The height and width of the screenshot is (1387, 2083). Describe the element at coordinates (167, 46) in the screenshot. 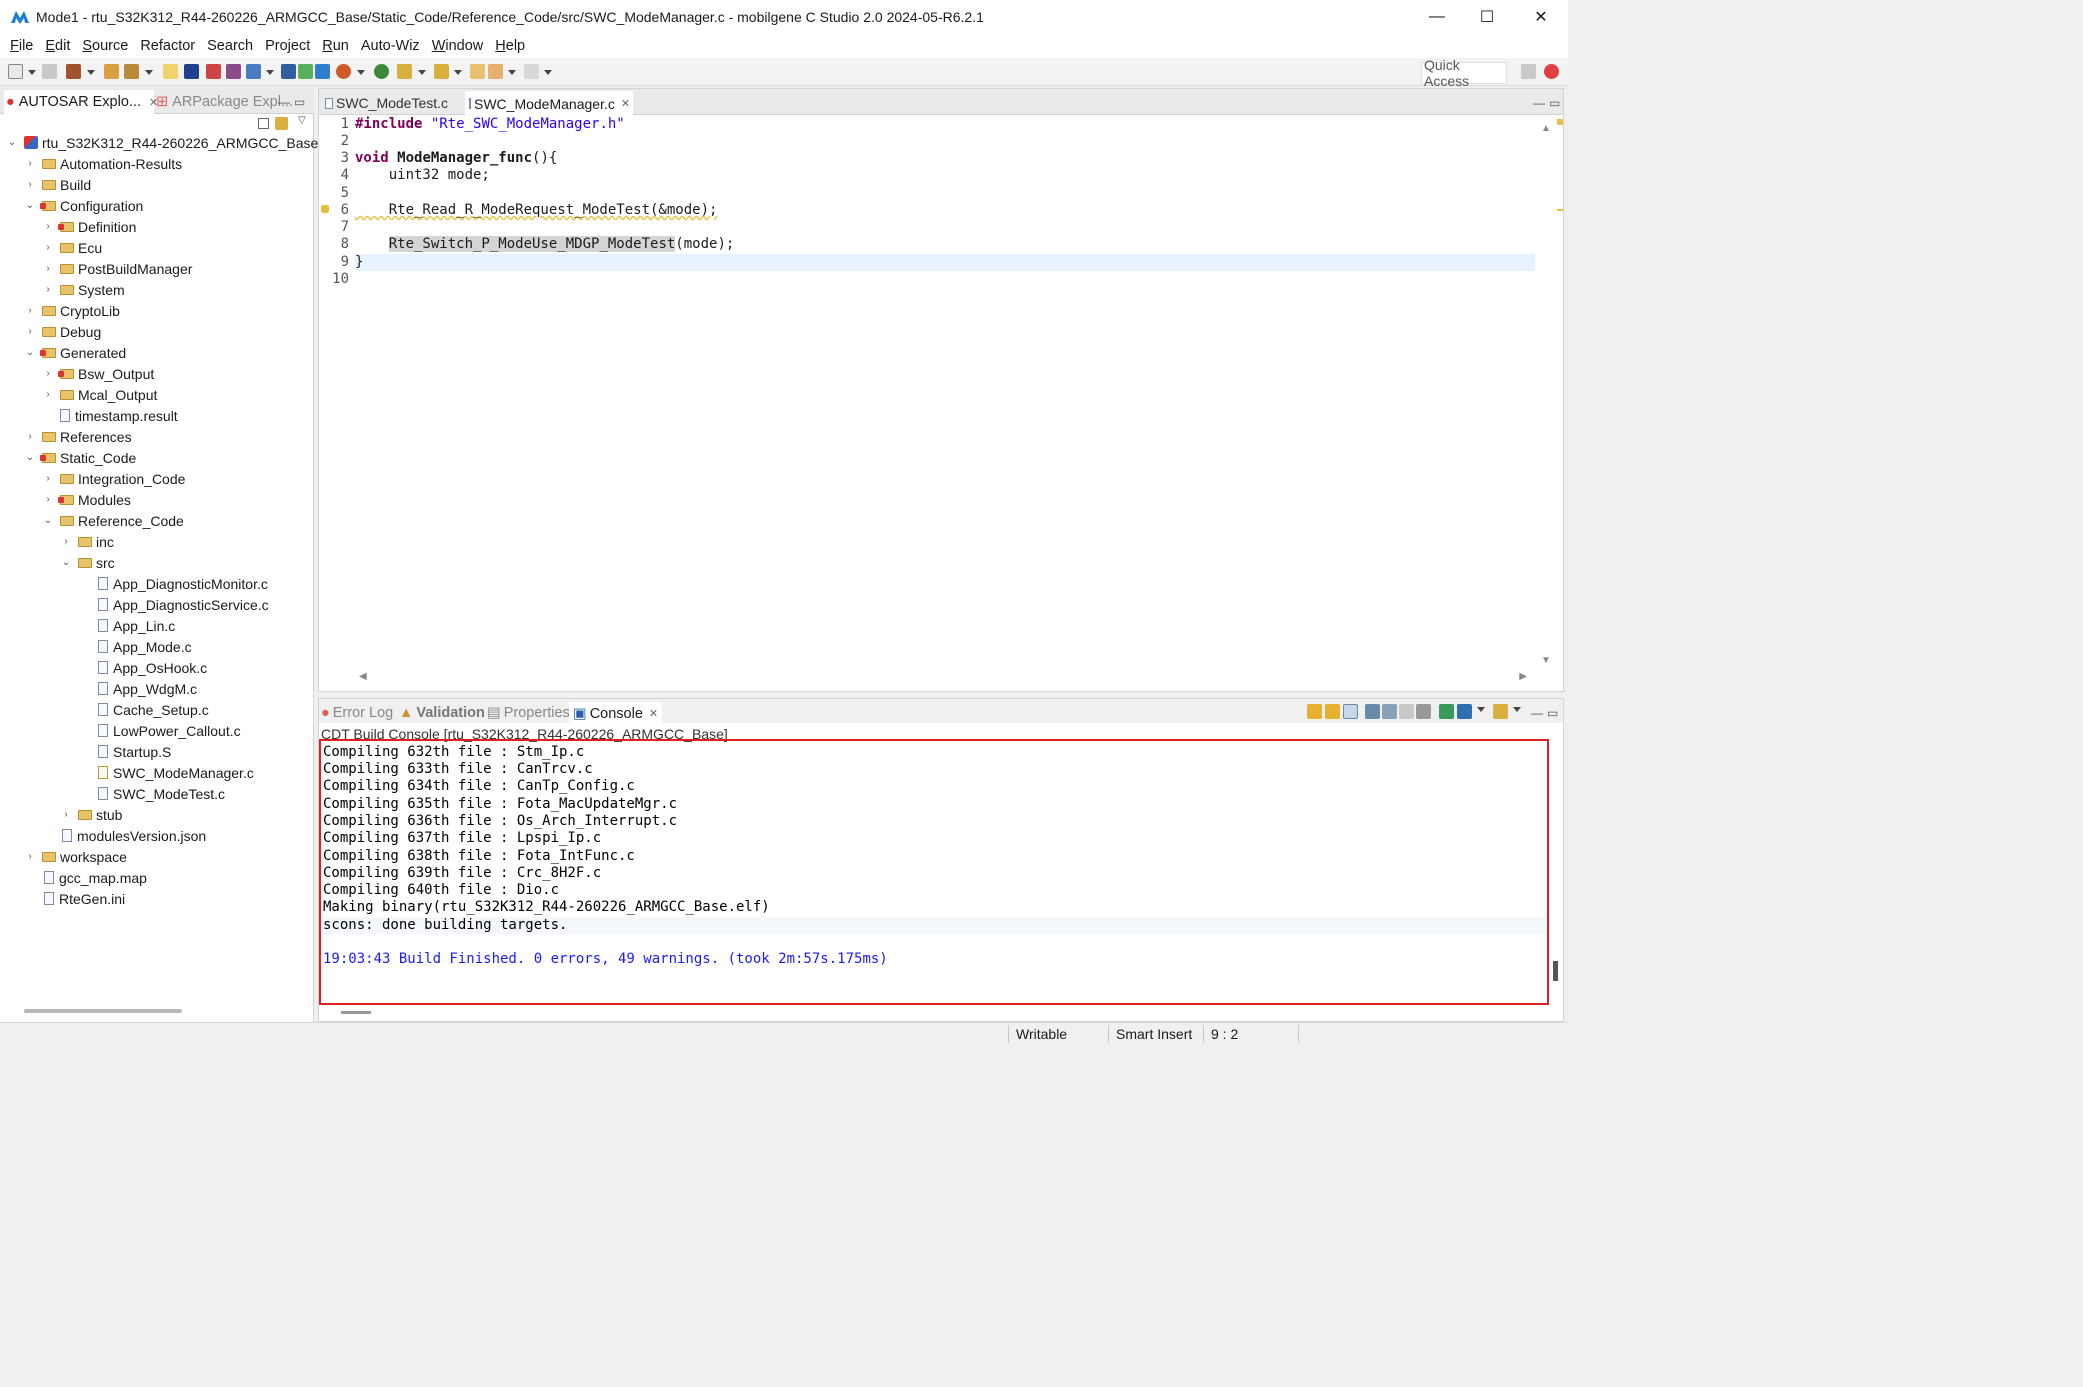

I see `menu-refactor: Refactor` at that location.